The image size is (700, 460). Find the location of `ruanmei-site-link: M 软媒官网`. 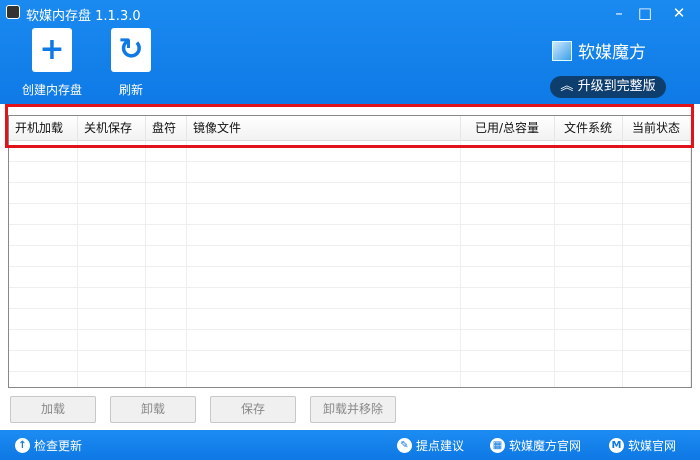

ruanmei-site-link: M 软媒官网 is located at coordinates (642, 445).